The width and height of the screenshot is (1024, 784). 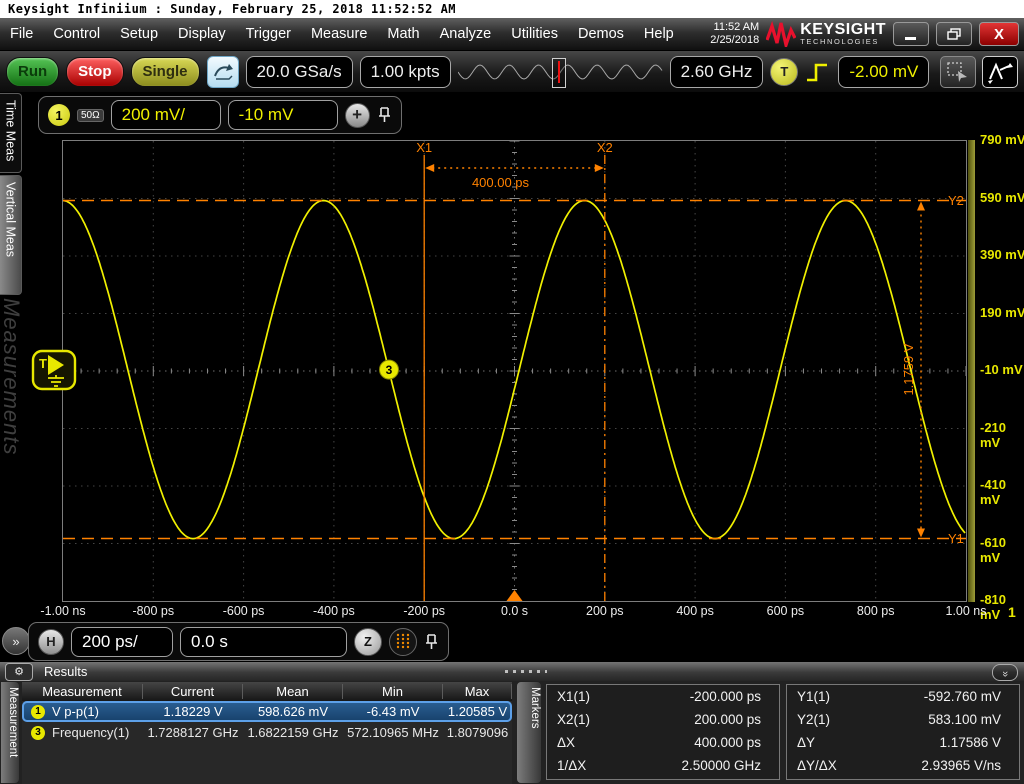 What do you see at coordinates (663, 696) in the screenshot?
I see `marker-readout-row: X1(1) -200.000 ps` at bounding box center [663, 696].